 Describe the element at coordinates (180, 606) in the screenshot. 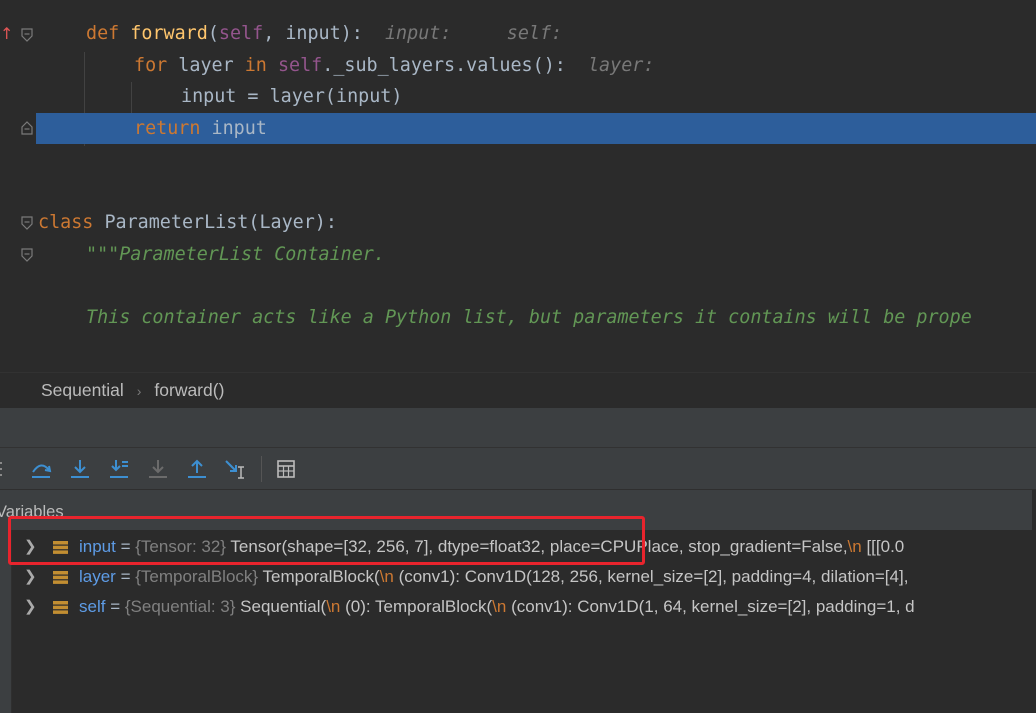

I see `variable-type: {Sequential: 3}` at that location.